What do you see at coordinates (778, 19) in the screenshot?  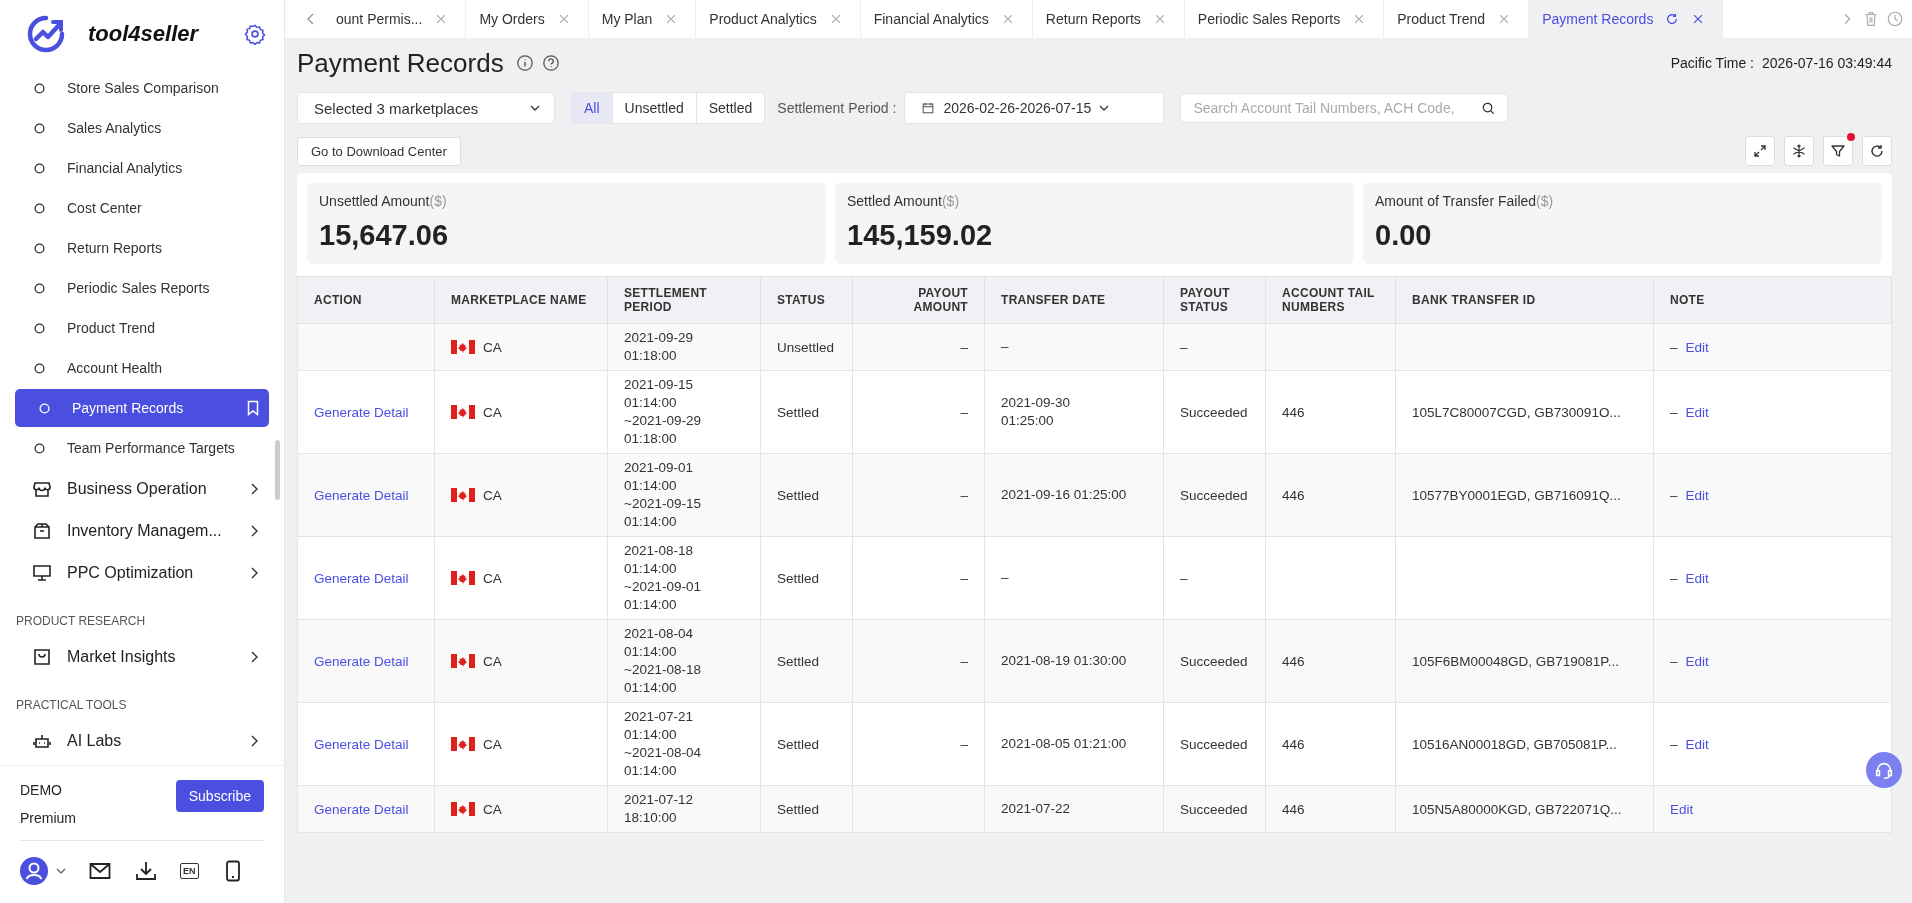 I see `tab: Product Analytics` at bounding box center [778, 19].